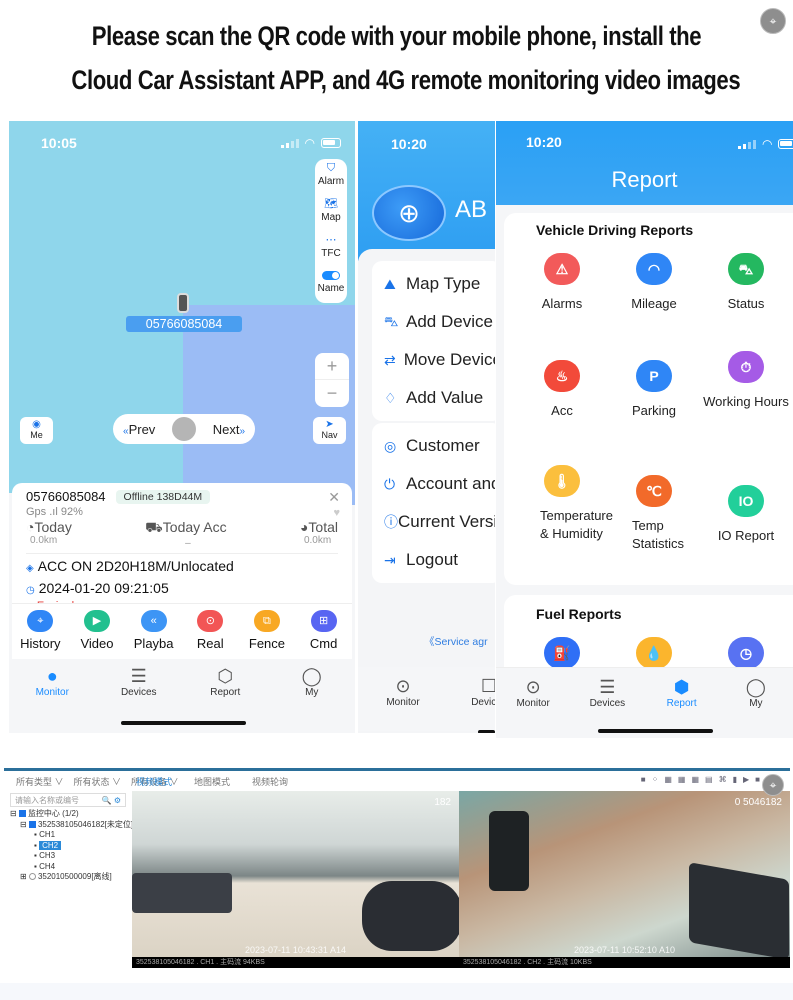 The width and height of the screenshot is (793, 1000). What do you see at coordinates (433, 360) in the screenshot?
I see `menu-move-device: ⇄ Move Device` at bounding box center [433, 360].